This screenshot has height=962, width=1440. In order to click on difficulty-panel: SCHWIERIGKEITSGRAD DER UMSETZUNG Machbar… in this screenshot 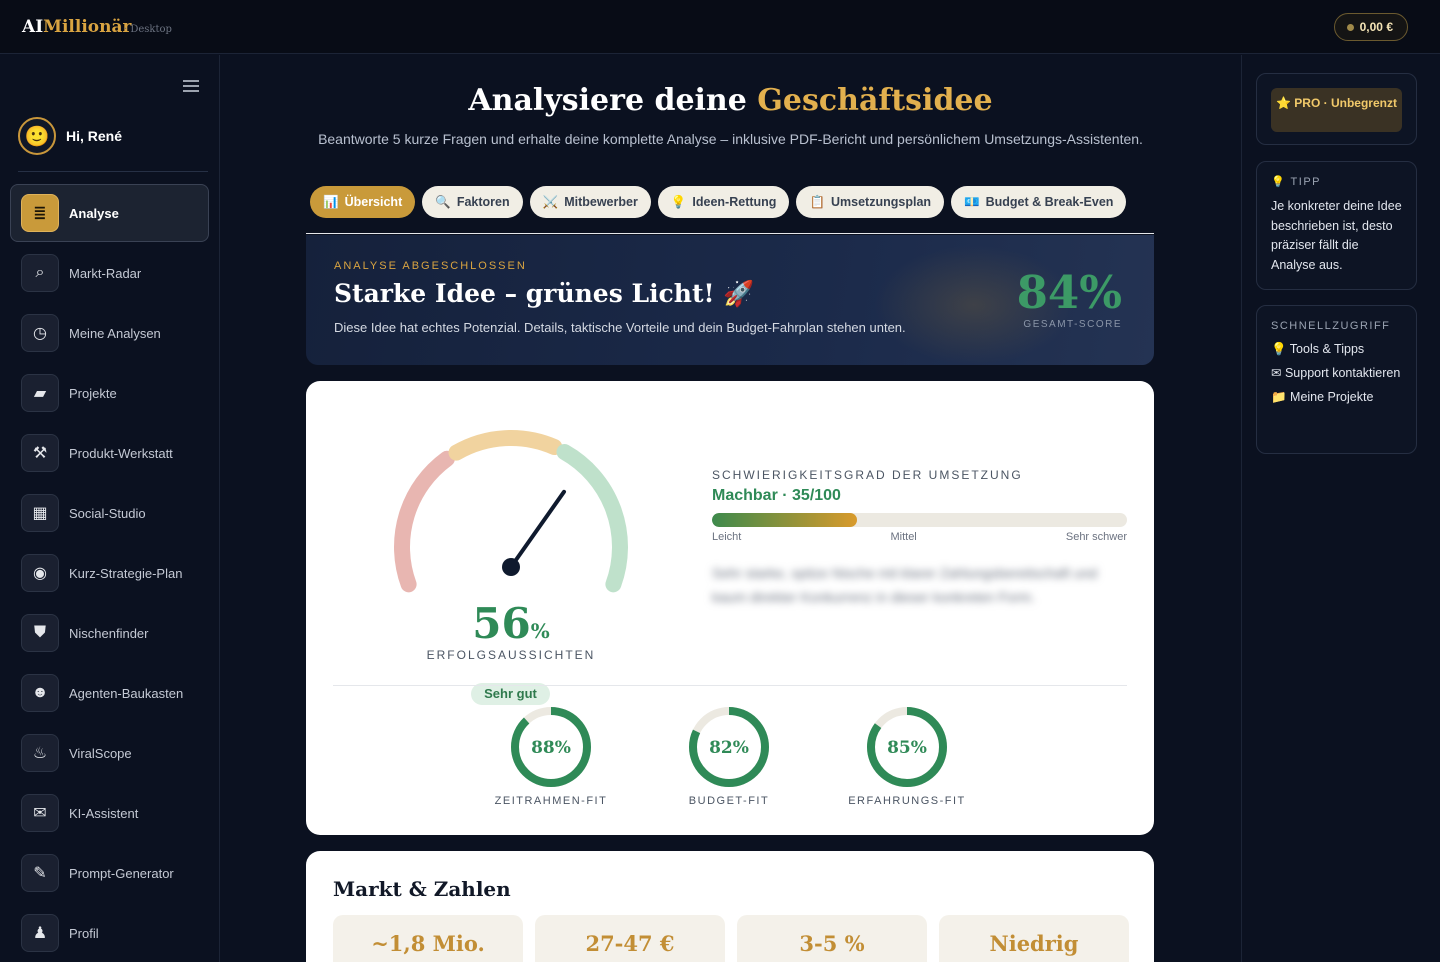, I will do `click(919, 538)`.